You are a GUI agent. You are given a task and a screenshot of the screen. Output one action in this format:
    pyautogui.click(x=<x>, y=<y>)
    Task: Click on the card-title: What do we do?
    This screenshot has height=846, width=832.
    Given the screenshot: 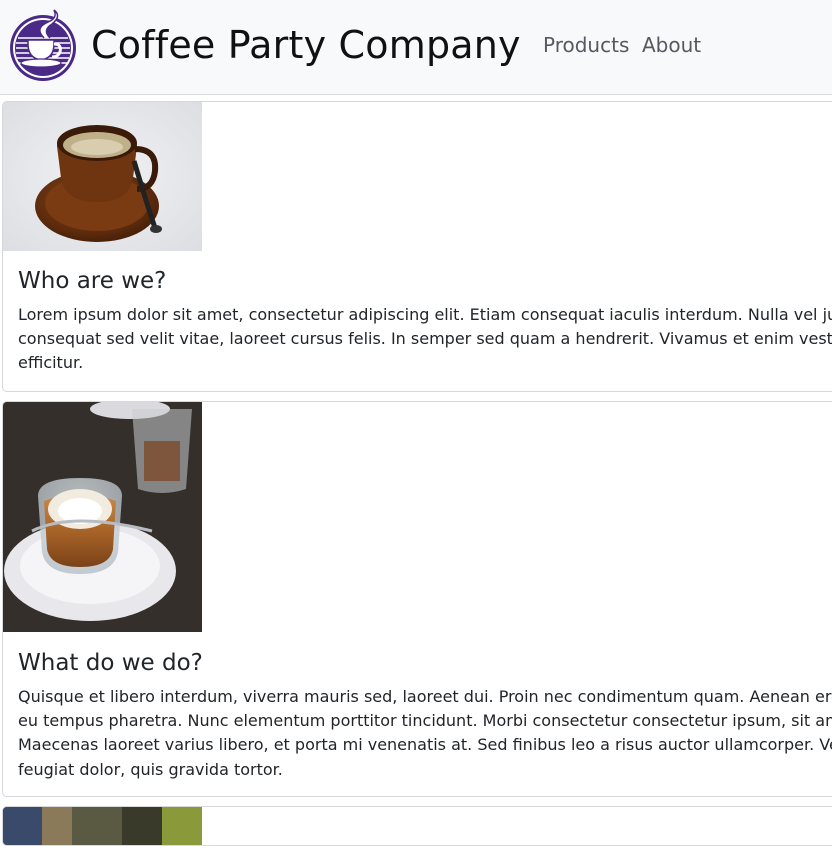 What is the action you would take?
    pyautogui.click(x=110, y=663)
    